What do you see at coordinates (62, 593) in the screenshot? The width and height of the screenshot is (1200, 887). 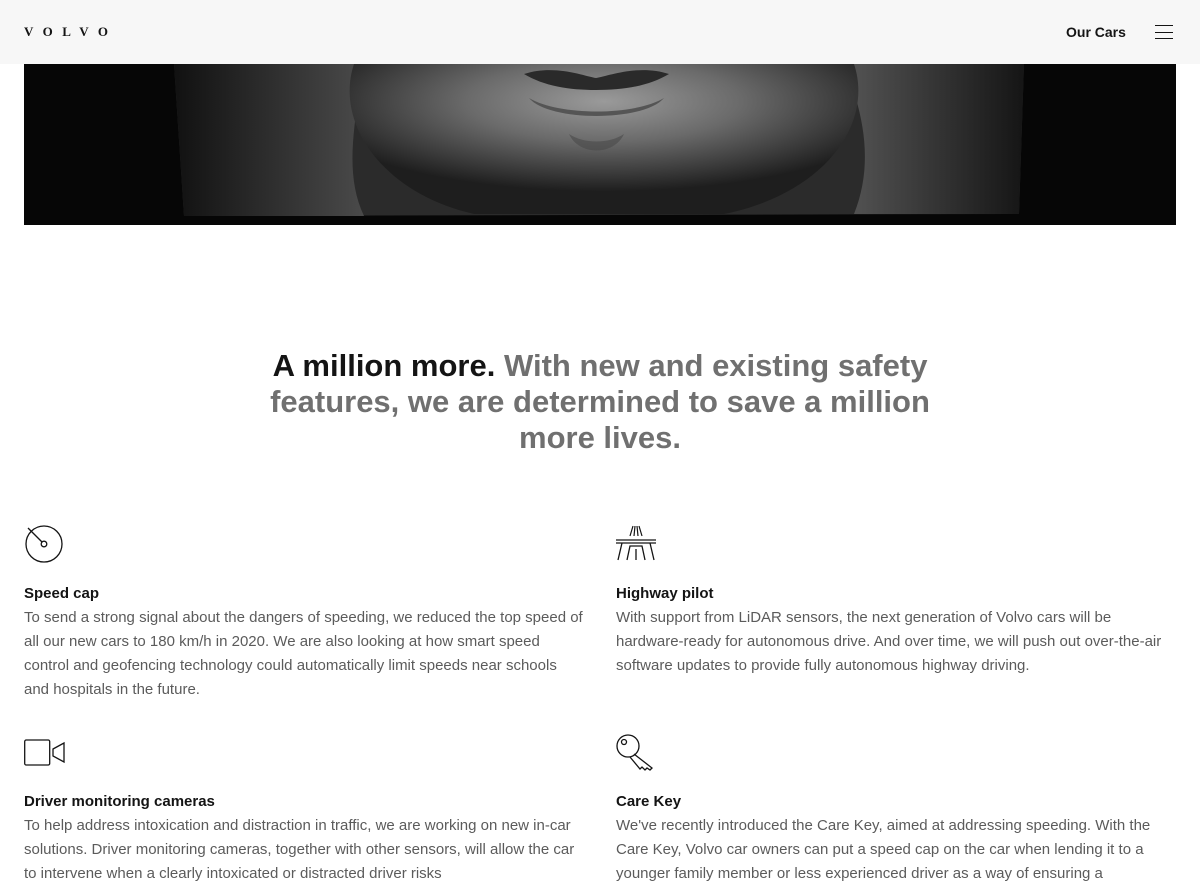 I see `feature-title: Speed cap` at bounding box center [62, 593].